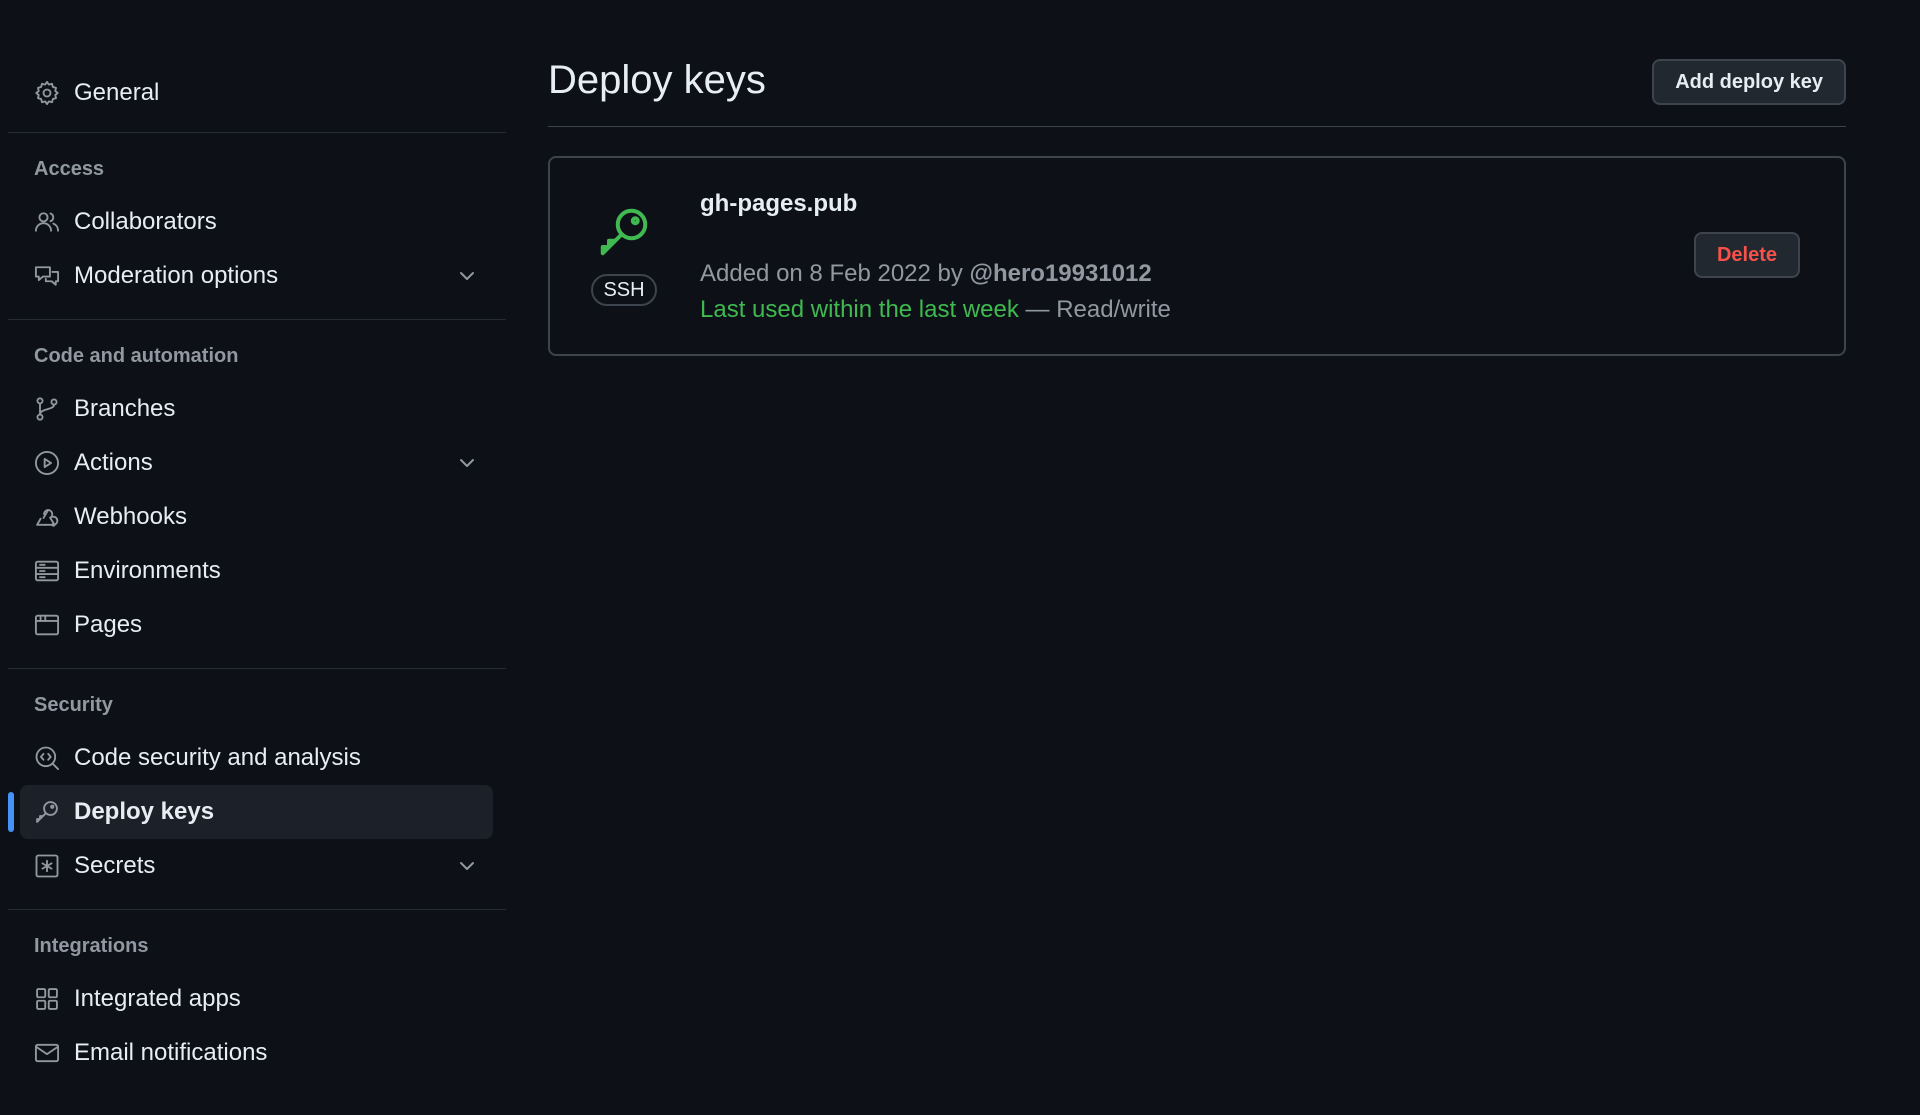 The image size is (1920, 1115). What do you see at coordinates (47, 866) in the screenshot?
I see `key-asterisk-icon` at bounding box center [47, 866].